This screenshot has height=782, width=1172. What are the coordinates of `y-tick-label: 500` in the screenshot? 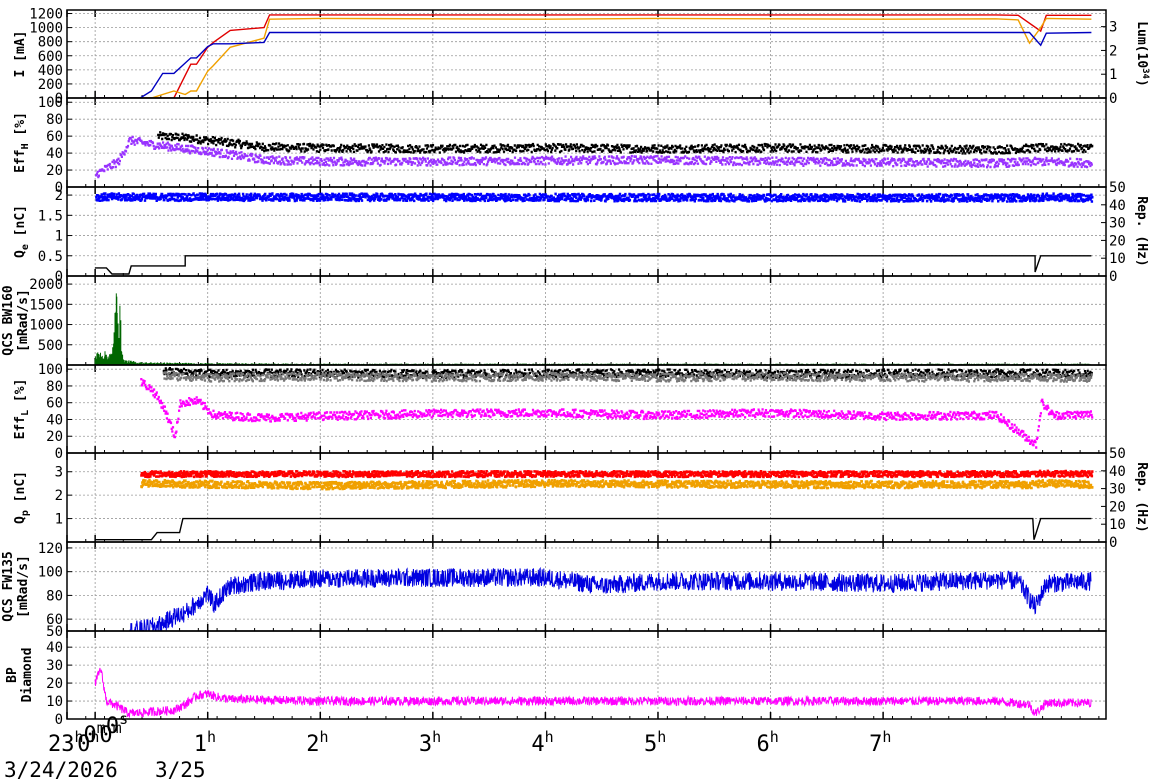 It's located at (50, 346).